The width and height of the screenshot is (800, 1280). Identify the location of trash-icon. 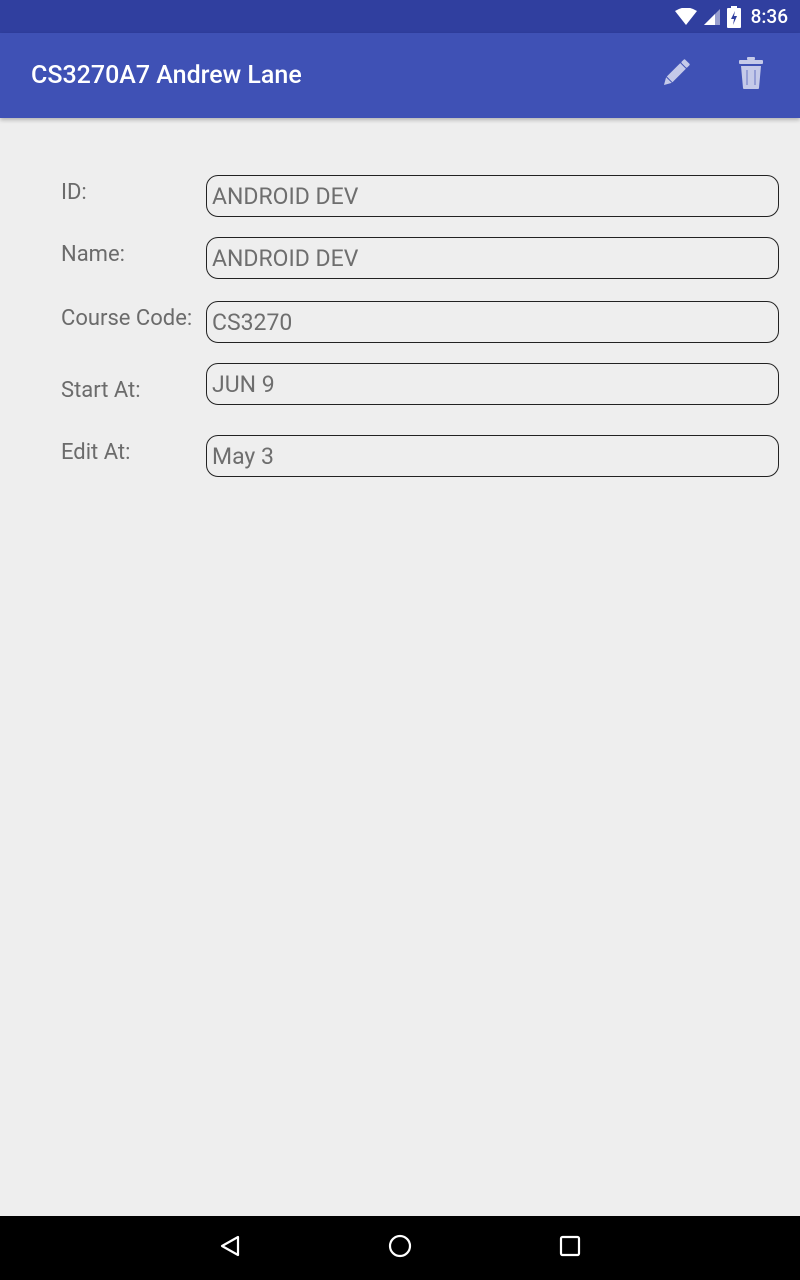
(751, 75).